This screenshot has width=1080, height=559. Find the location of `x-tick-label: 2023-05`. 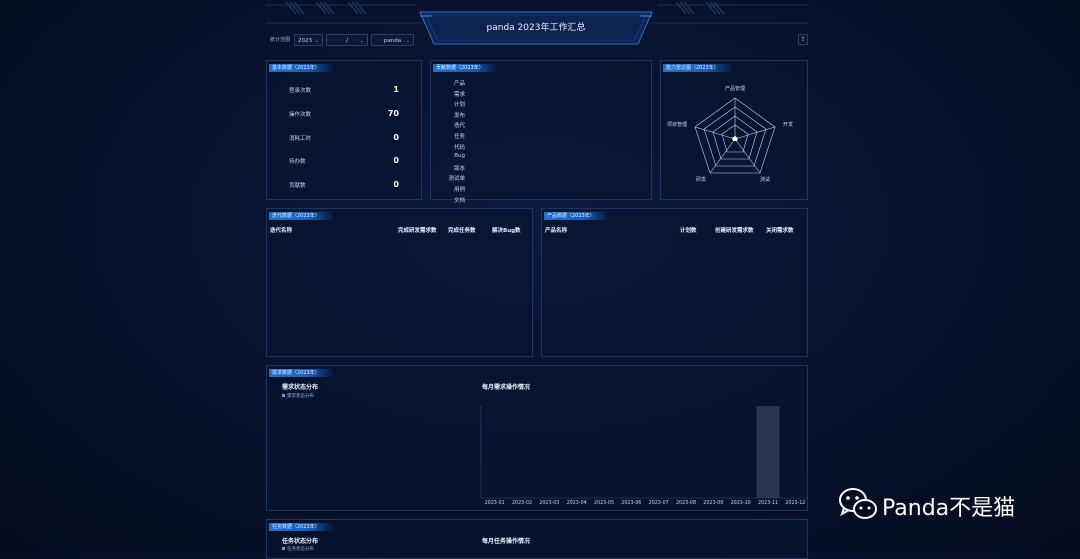

x-tick-label: 2023-05 is located at coordinates (604, 503).